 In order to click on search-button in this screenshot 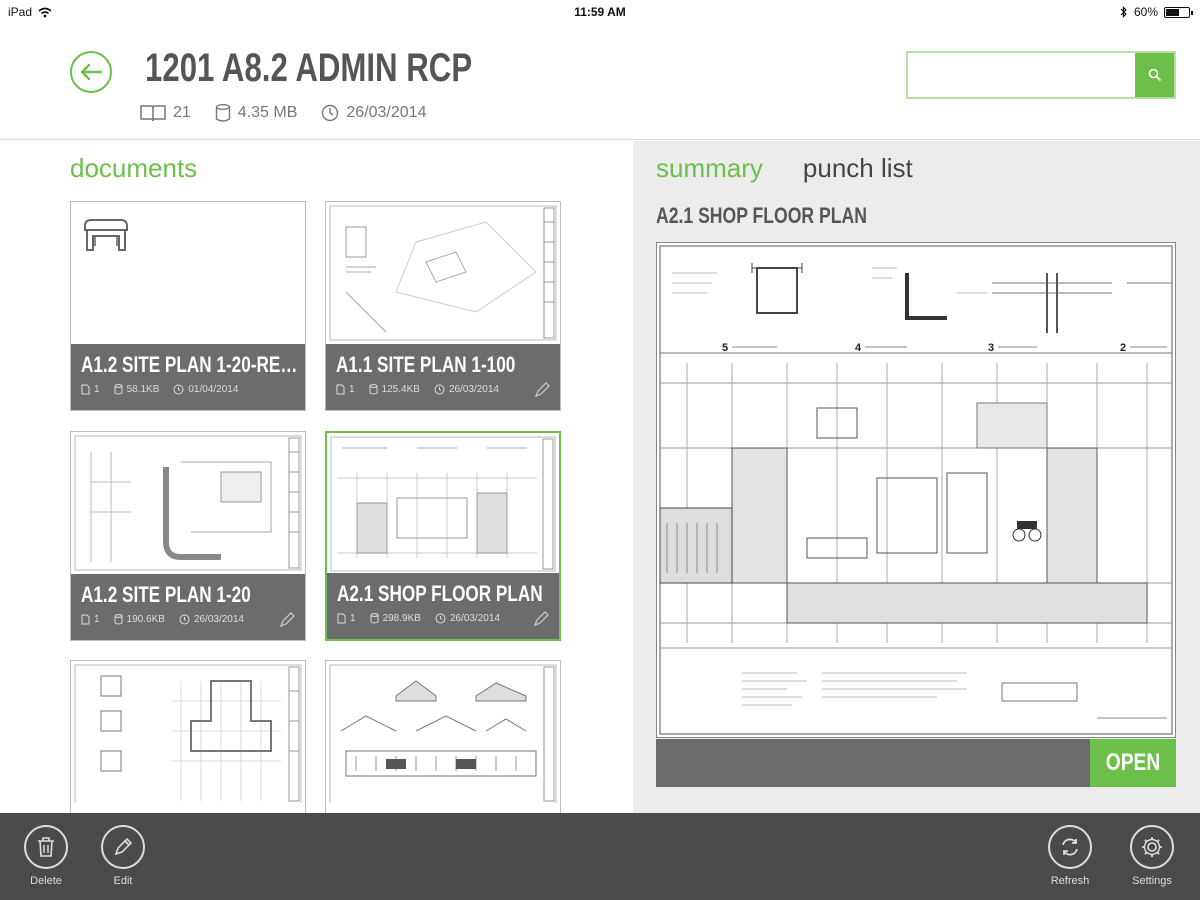, I will do `click(1154, 75)`.